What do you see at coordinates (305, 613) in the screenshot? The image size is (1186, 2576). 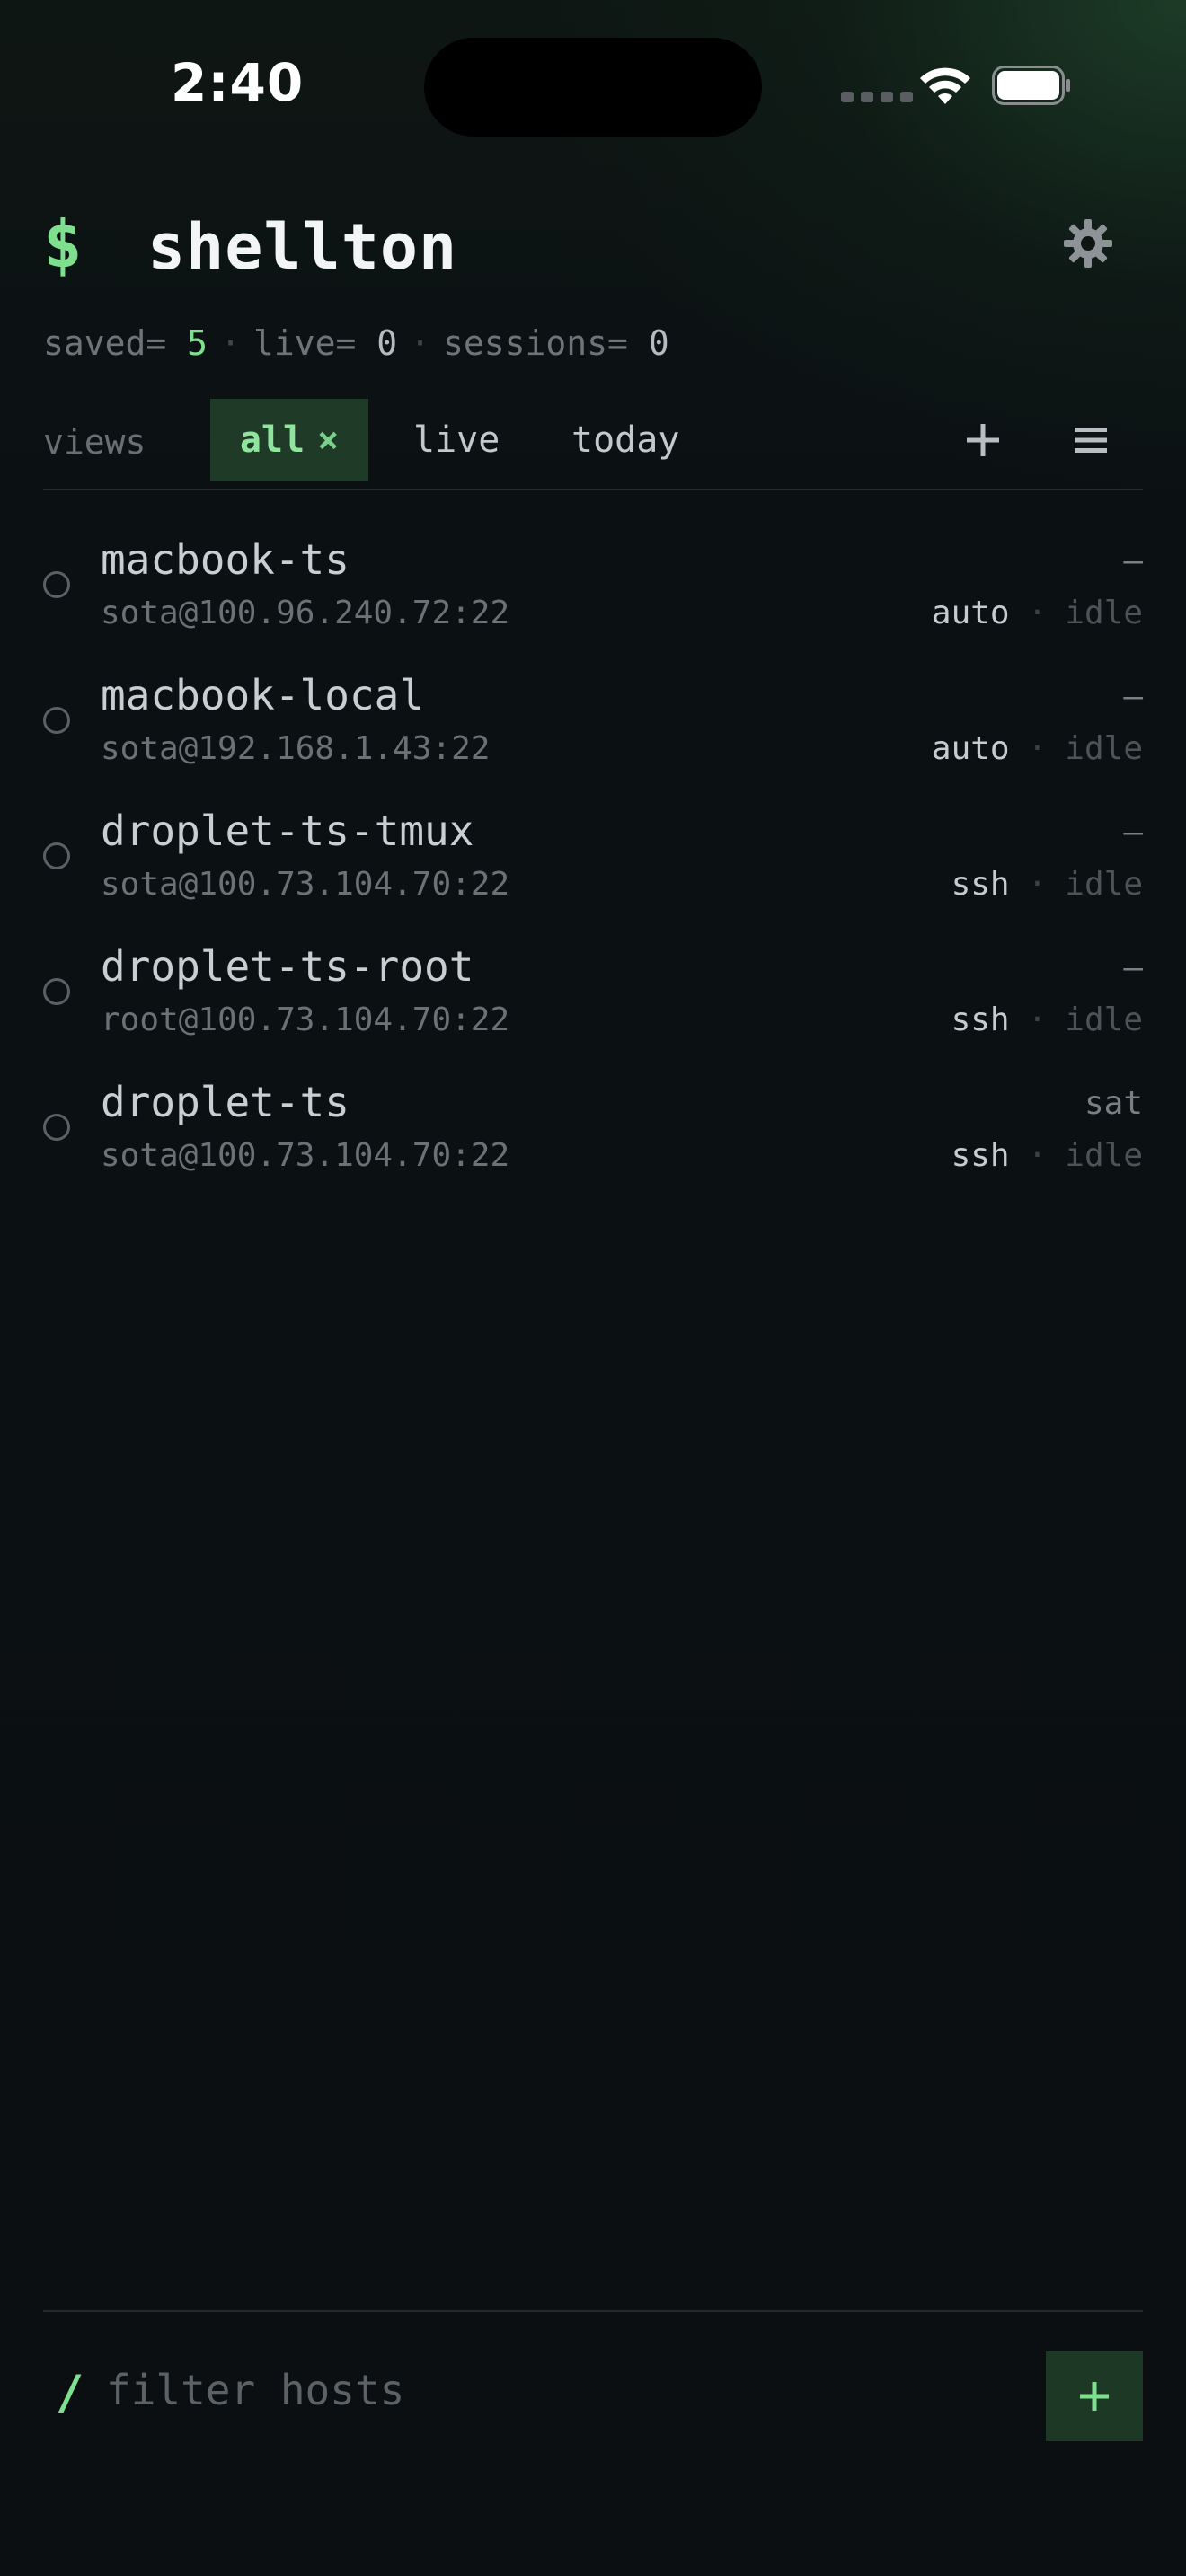 I see `host-address: sota@100.96.240.72:22` at bounding box center [305, 613].